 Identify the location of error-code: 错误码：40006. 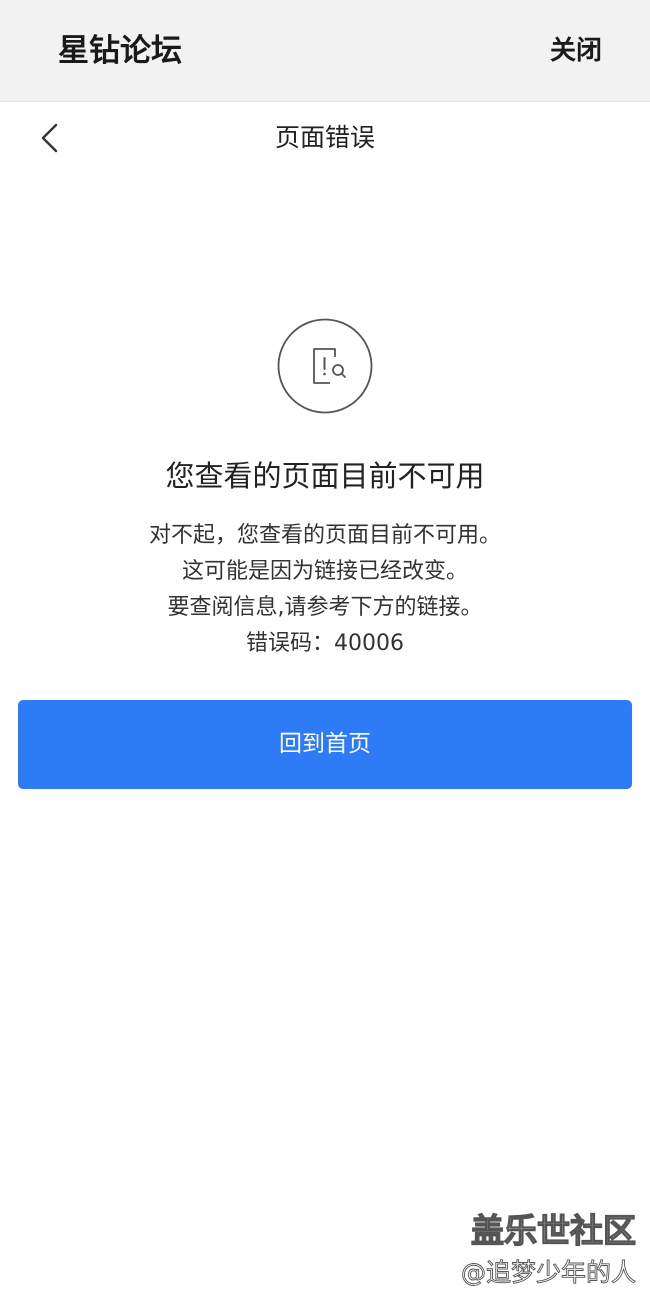
(325, 643).